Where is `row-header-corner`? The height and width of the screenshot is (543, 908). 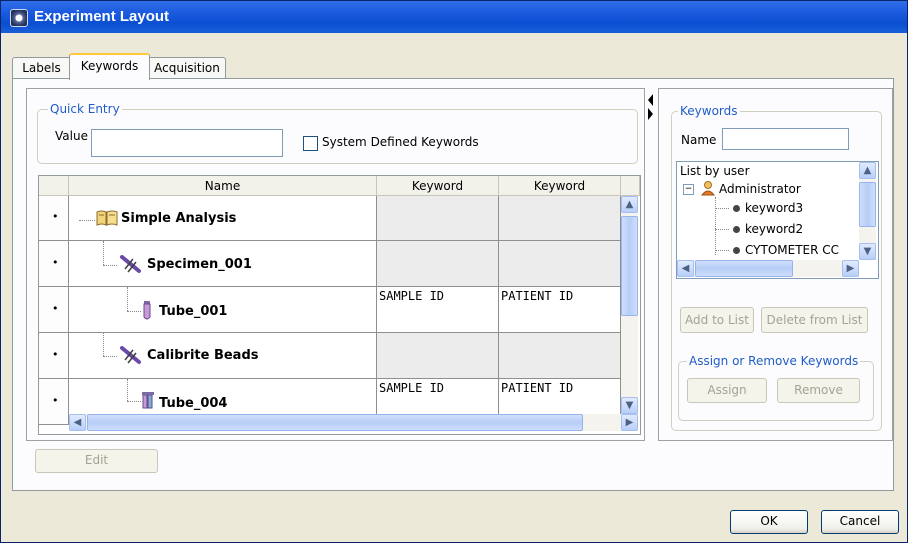
row-header-corner is located at coordinates (54, 186).